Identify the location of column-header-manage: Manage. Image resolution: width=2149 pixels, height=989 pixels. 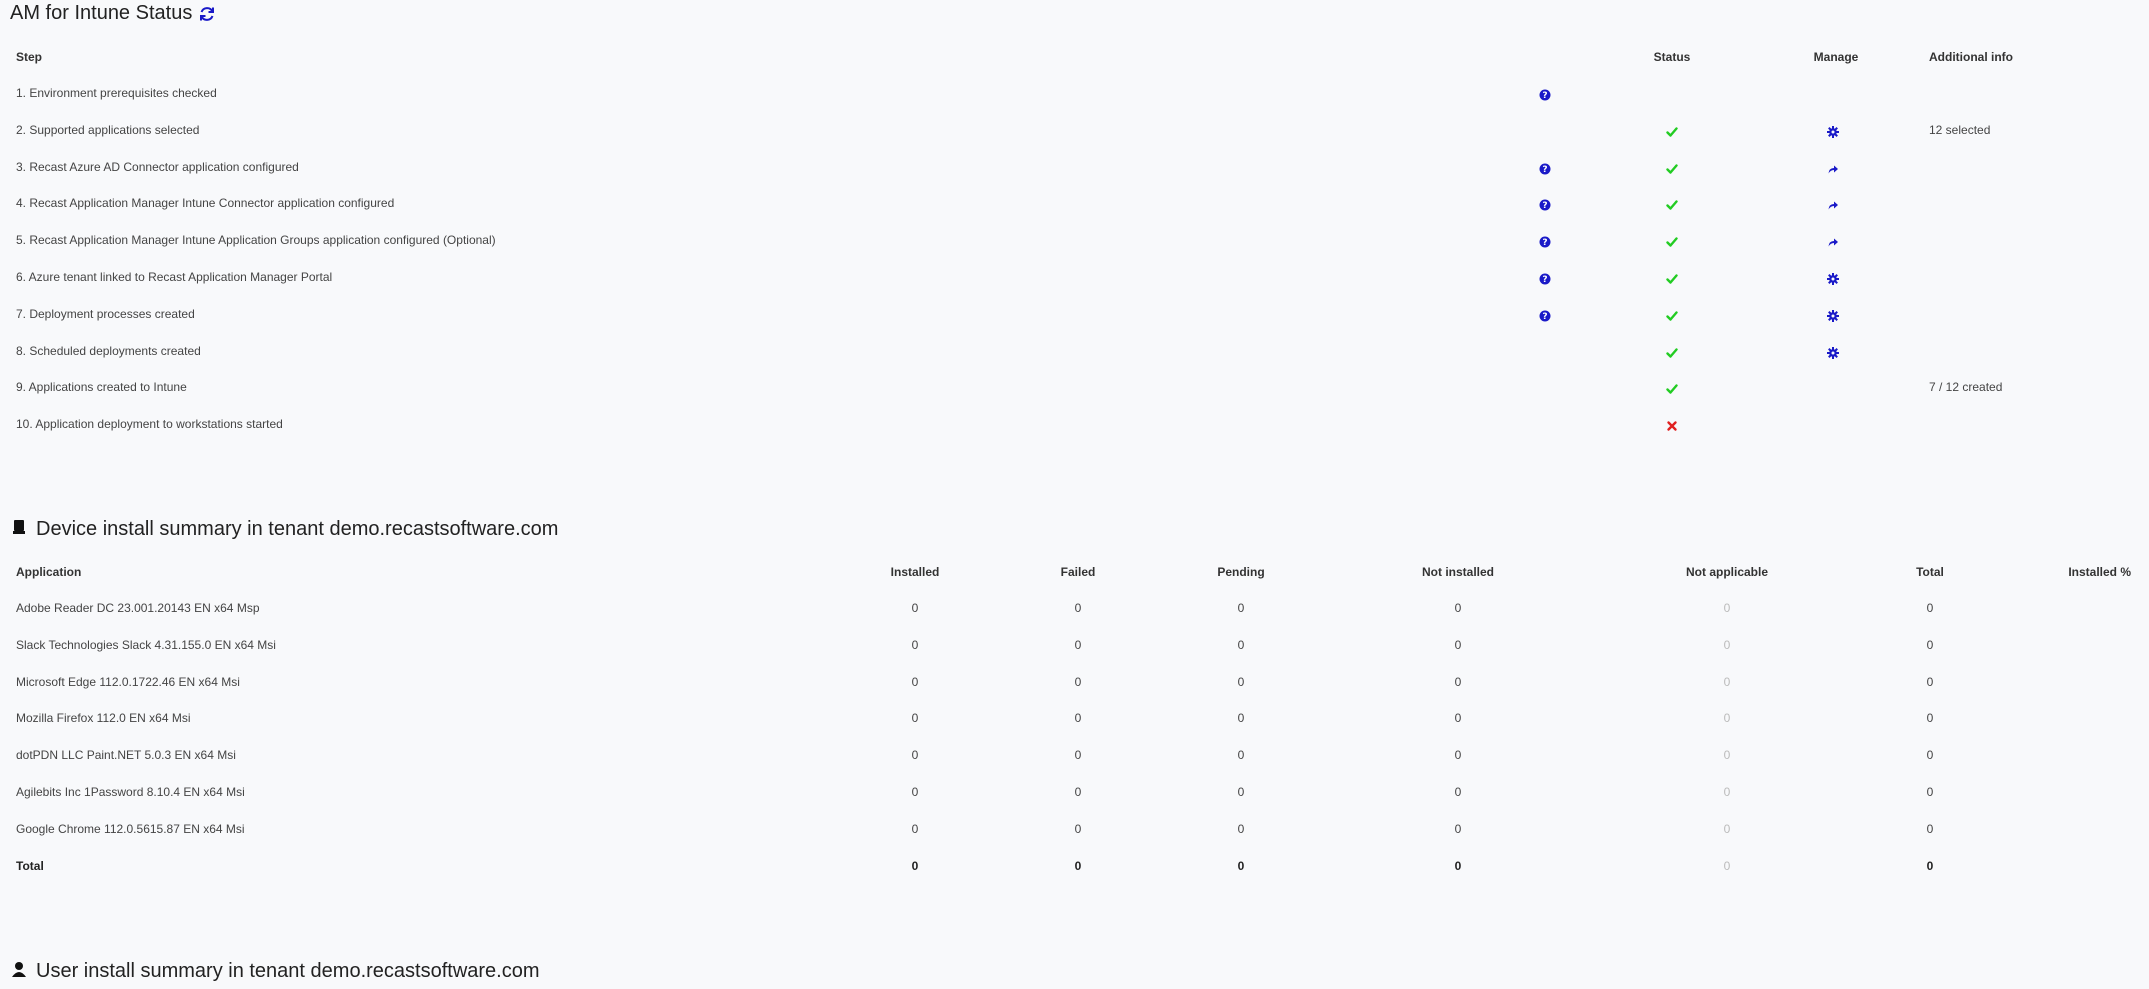
(1836, 57).